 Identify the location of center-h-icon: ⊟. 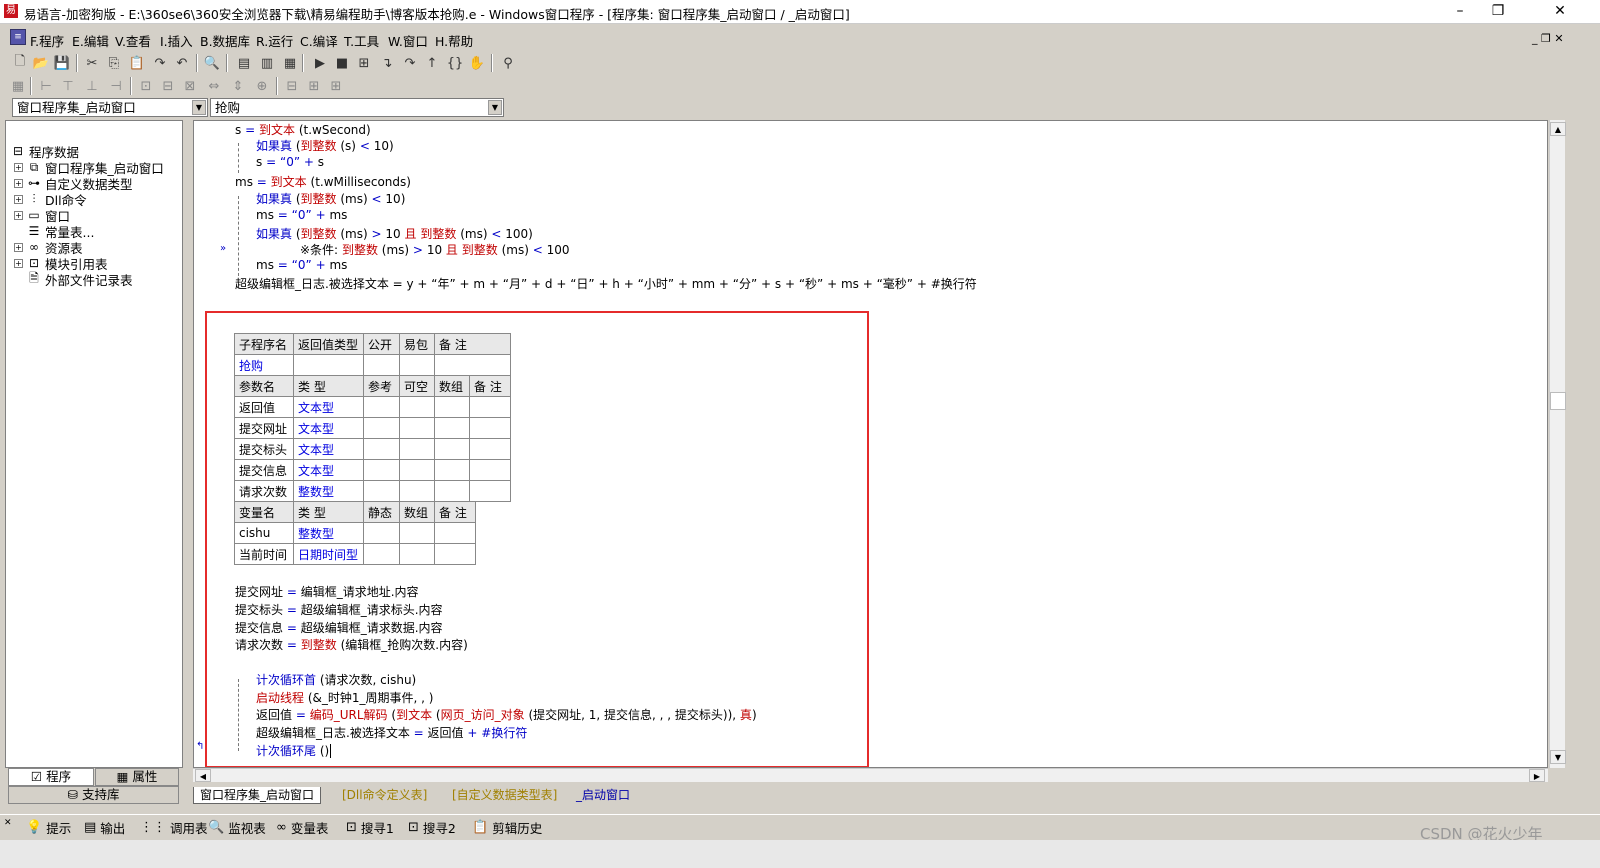
(292, 86).